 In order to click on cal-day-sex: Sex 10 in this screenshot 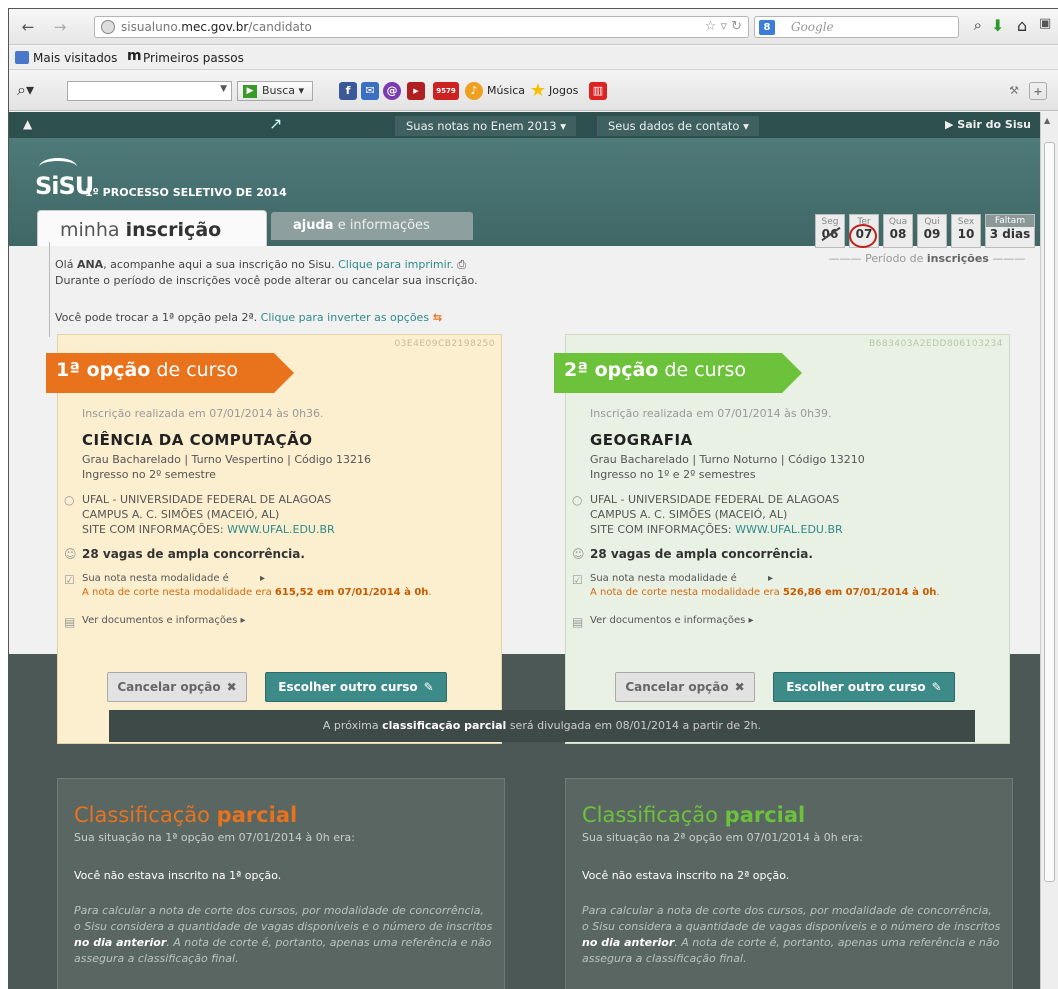, I will do `click(966, 231)`.